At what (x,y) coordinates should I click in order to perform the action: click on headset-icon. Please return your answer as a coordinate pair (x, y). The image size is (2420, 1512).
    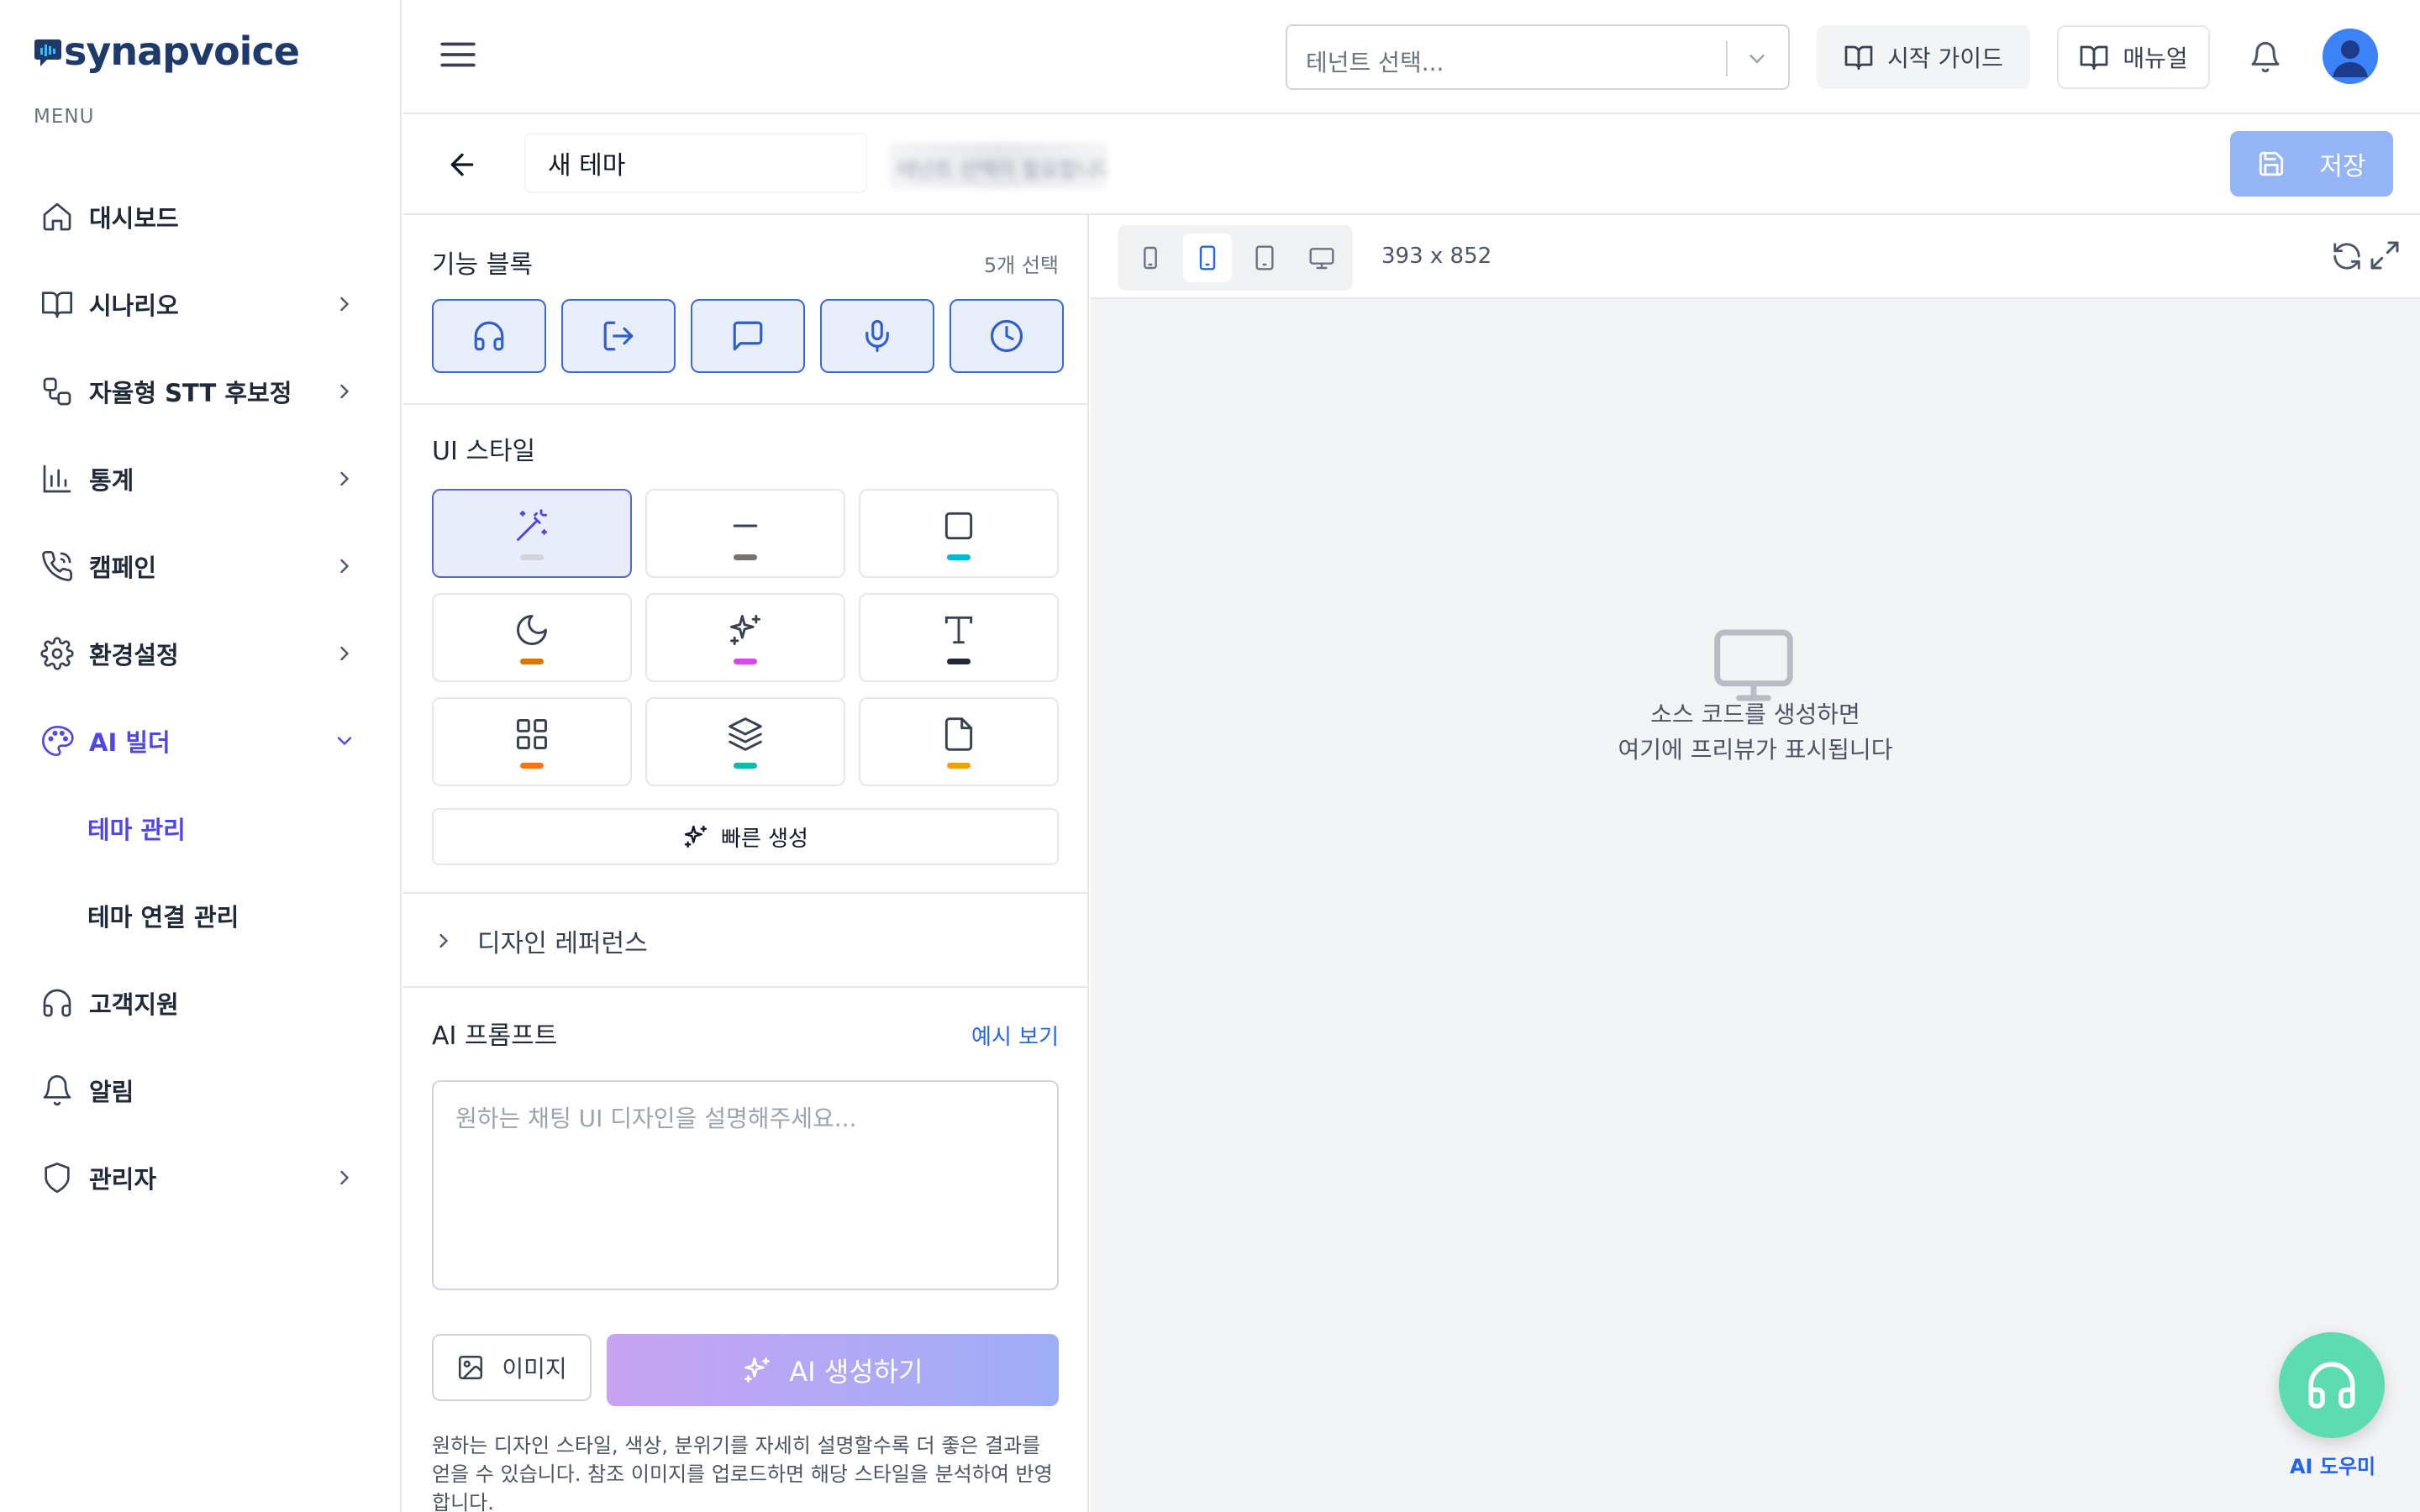
    Looking at the image, I should click on (57, 1003).